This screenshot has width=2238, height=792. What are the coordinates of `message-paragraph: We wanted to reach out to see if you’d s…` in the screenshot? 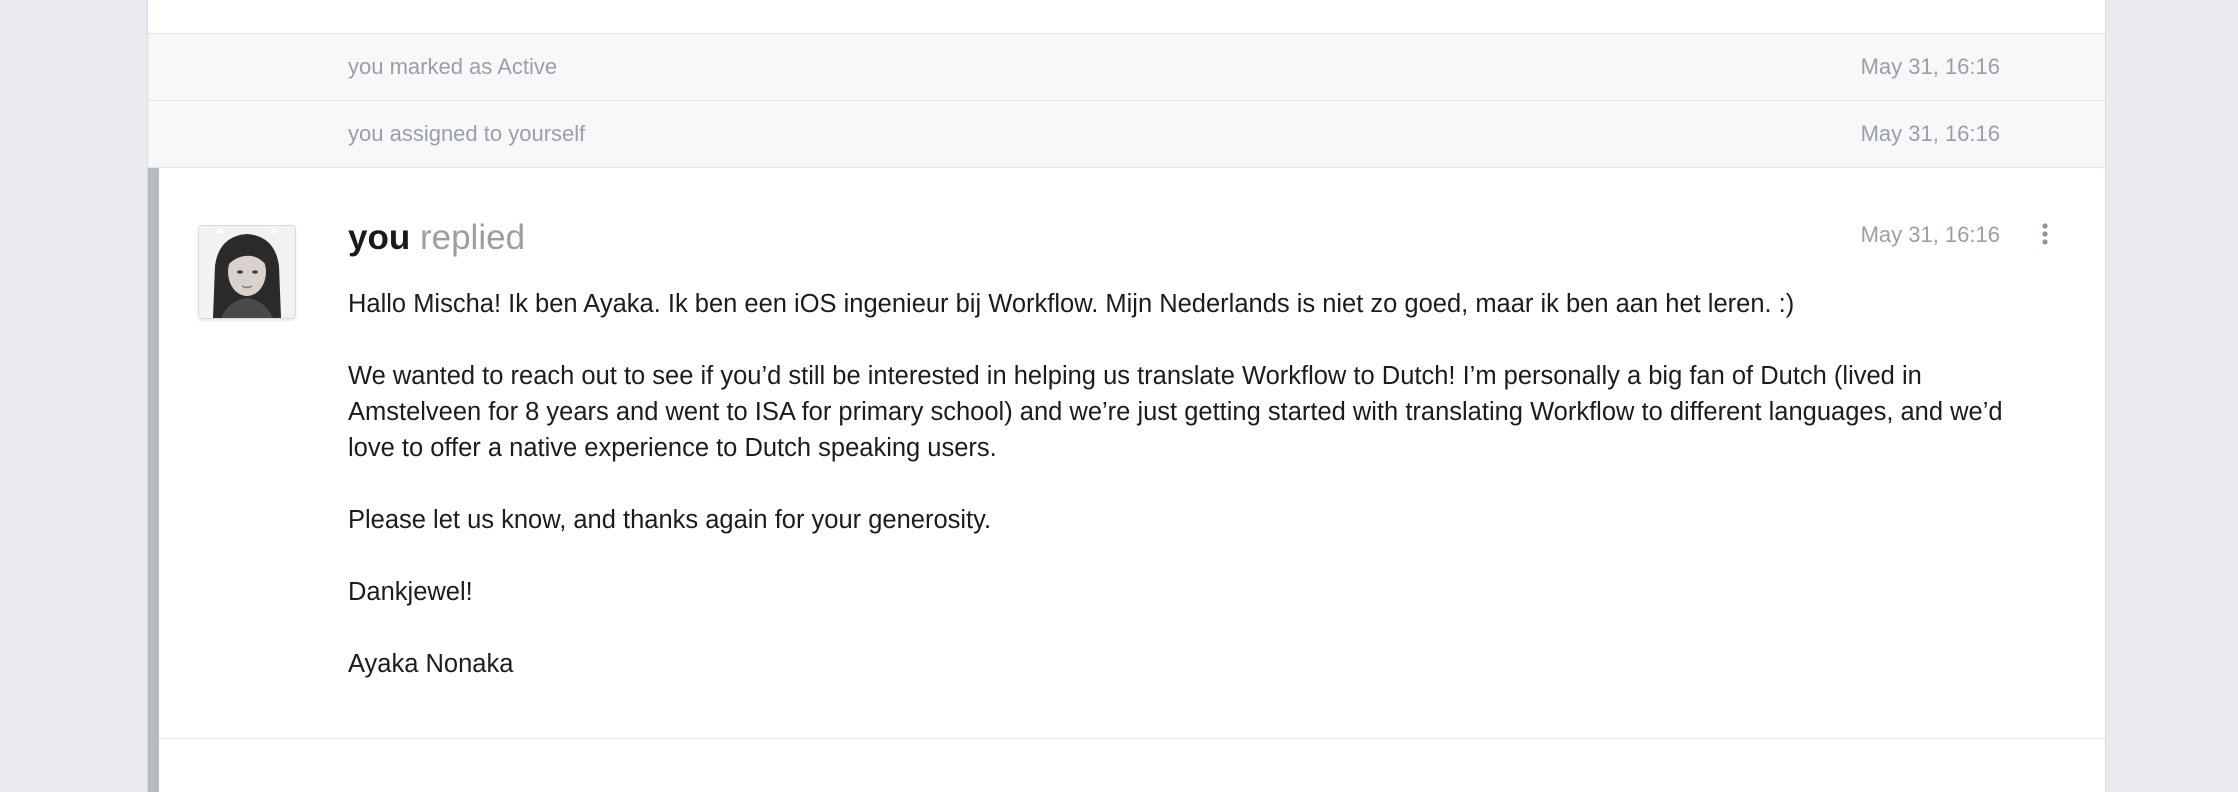 It's located at (1175, 412).